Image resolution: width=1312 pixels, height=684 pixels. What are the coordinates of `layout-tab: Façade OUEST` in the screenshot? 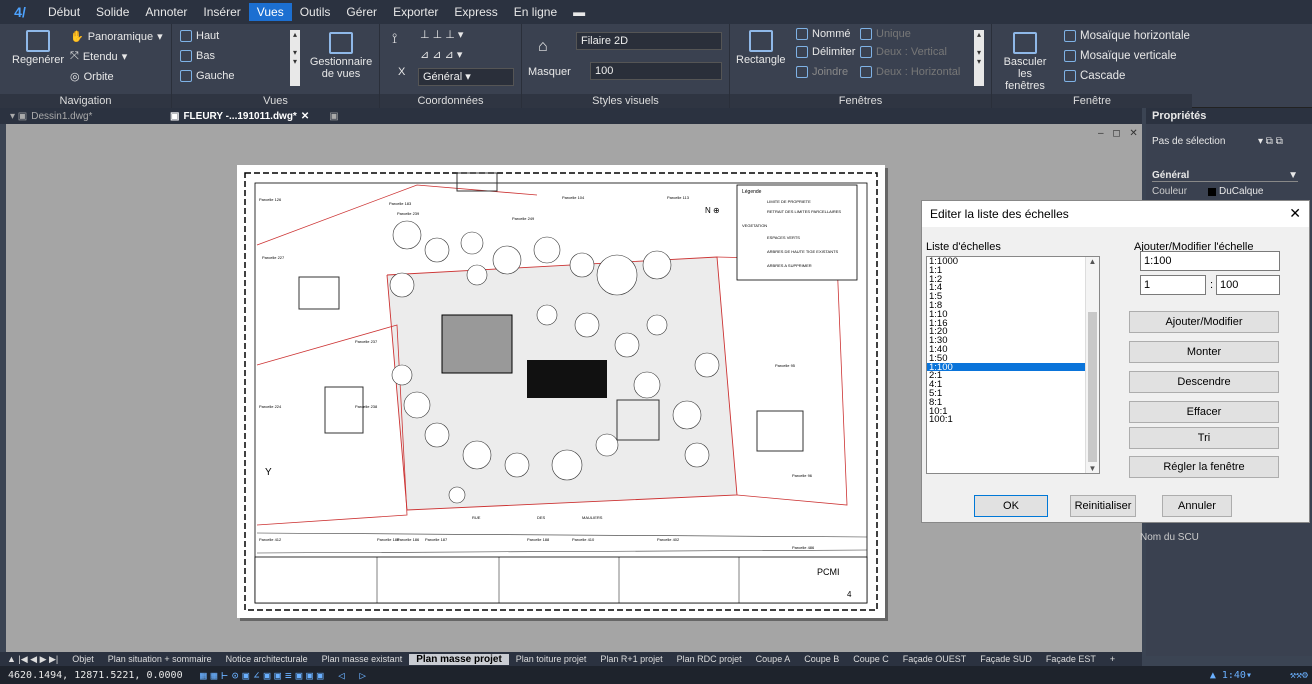 It's located at (935, 659).